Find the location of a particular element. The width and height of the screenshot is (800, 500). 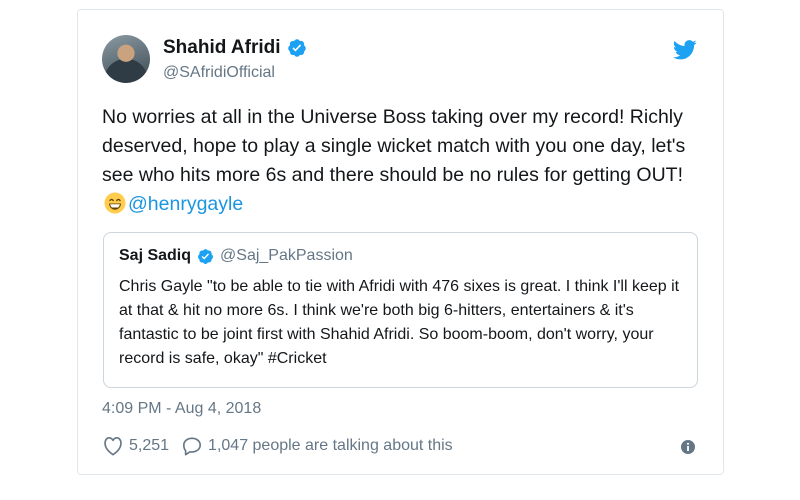

like-button: 5,251 is located at coordinates (135, 446).